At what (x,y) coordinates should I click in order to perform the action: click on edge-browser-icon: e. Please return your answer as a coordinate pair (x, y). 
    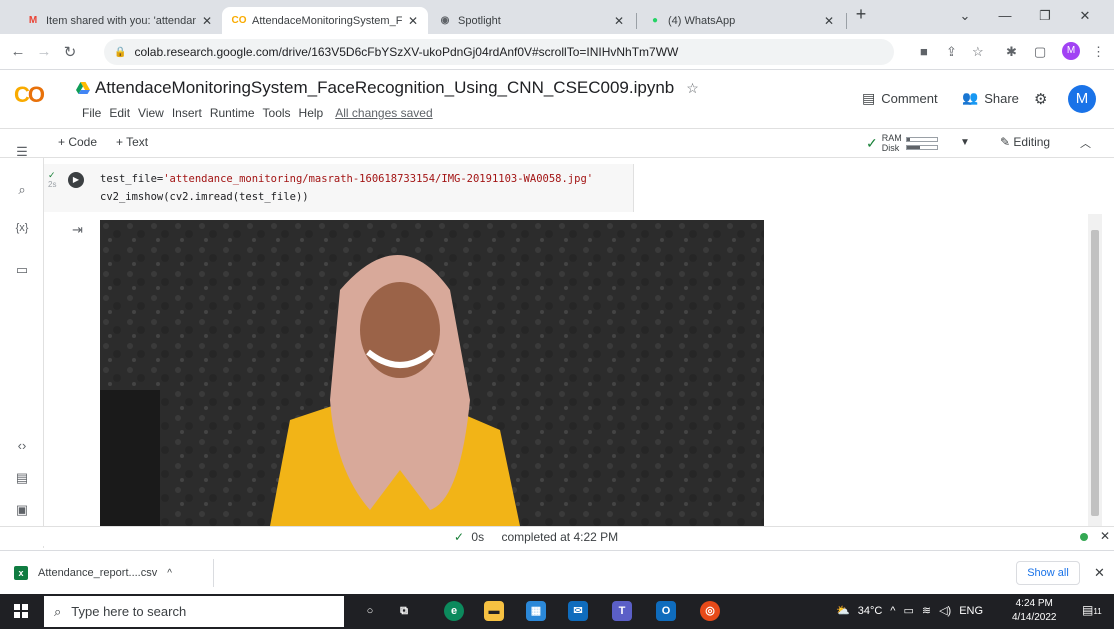
    Looking at the image, I should click on (454, 611).